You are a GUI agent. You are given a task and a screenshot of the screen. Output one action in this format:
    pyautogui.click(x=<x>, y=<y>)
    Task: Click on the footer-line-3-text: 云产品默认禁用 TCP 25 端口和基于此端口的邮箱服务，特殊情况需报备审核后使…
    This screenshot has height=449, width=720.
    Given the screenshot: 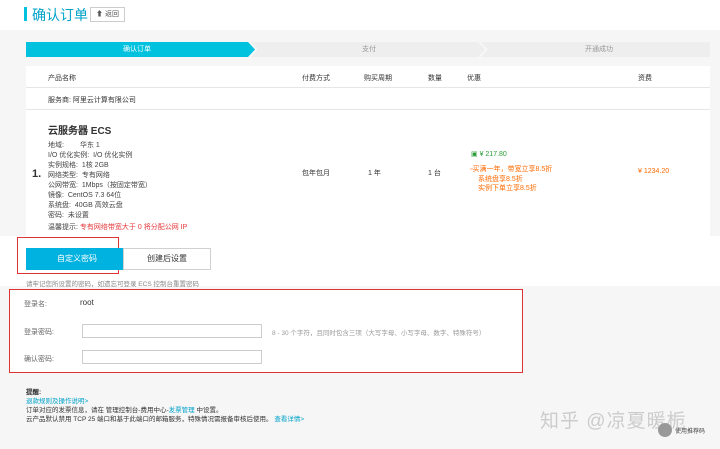 What is the action you would take?
    pyautogui.click(x=149, y=419)
    